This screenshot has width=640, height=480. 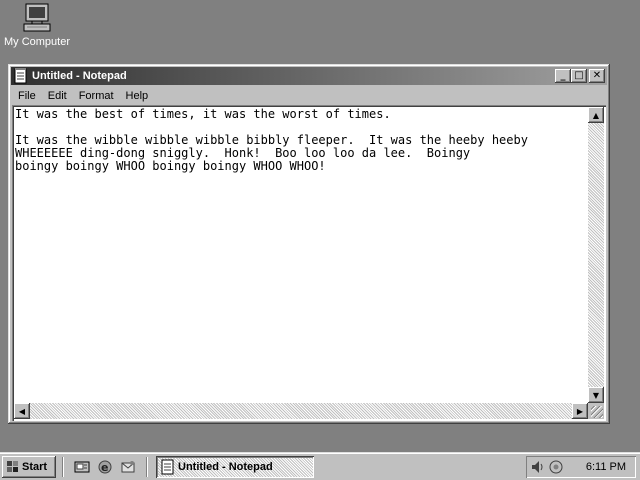 What do you see at coordinates (225, 467) in the screenshot?
I see `taskbar-notepad-label: Untitled - Notepad` at bounding box center [225, 467].